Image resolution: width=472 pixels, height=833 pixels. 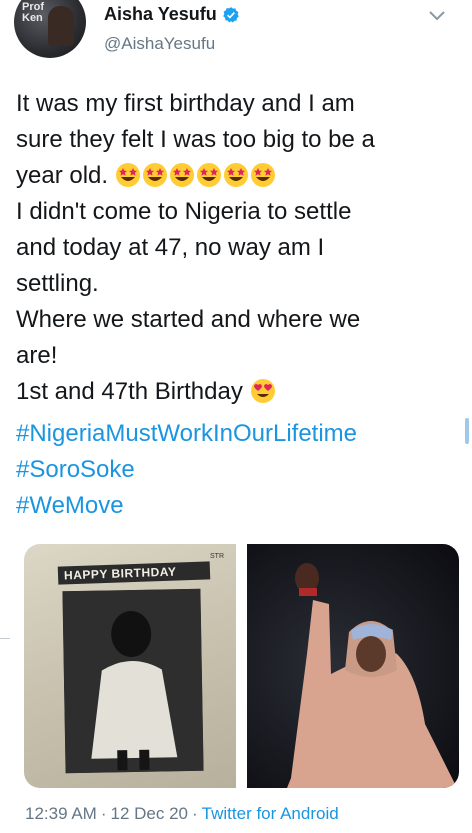 I want to click on scrollbar-thumb, so click(x=467, y=431).